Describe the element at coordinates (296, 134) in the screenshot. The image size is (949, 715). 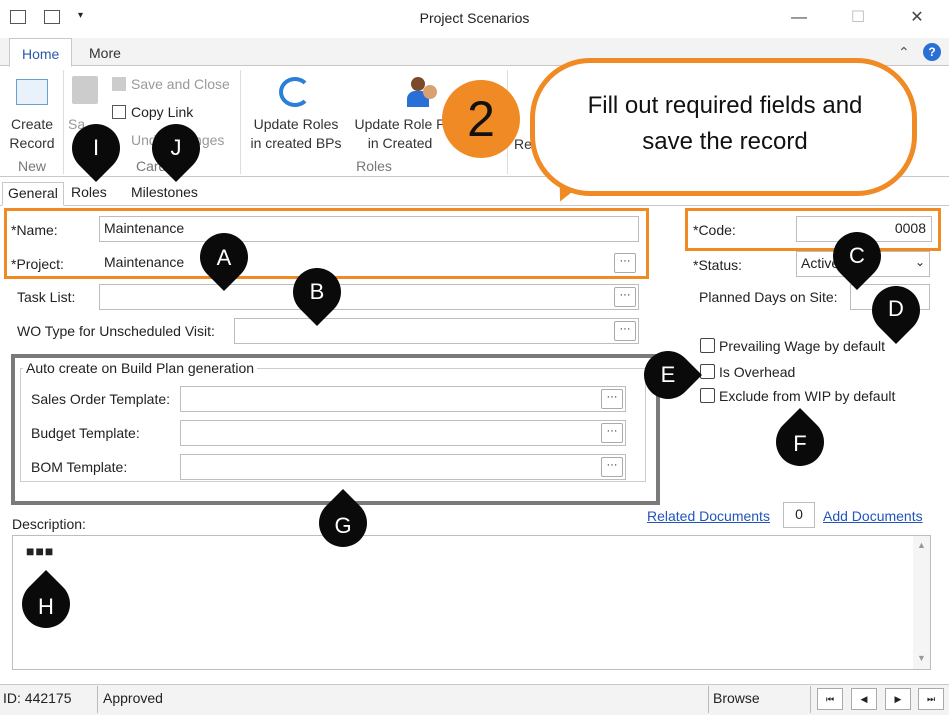
I see `update-roles-bps-button: Update Roles in created BPs` at that location.